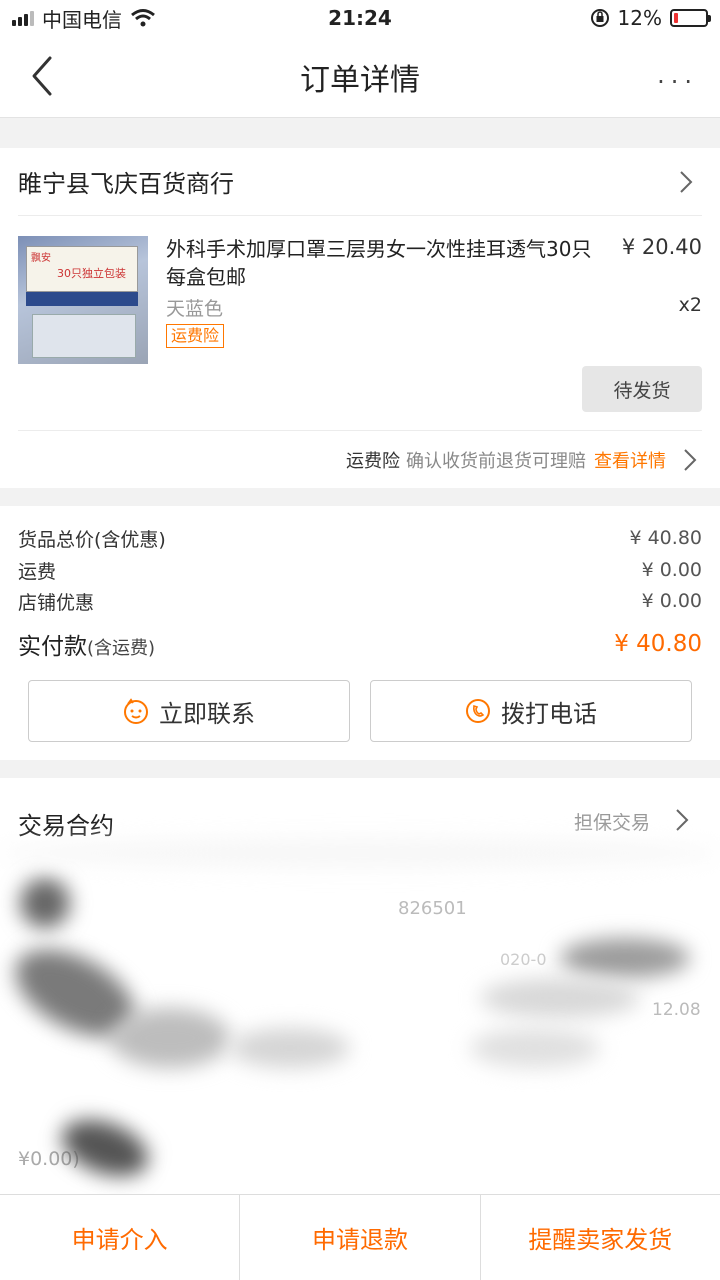 The image size is (720, 1280). What do you see at coordinates (690, 18) in the screenshot?
I see `battery-icon` at bounding box center [690, 18].